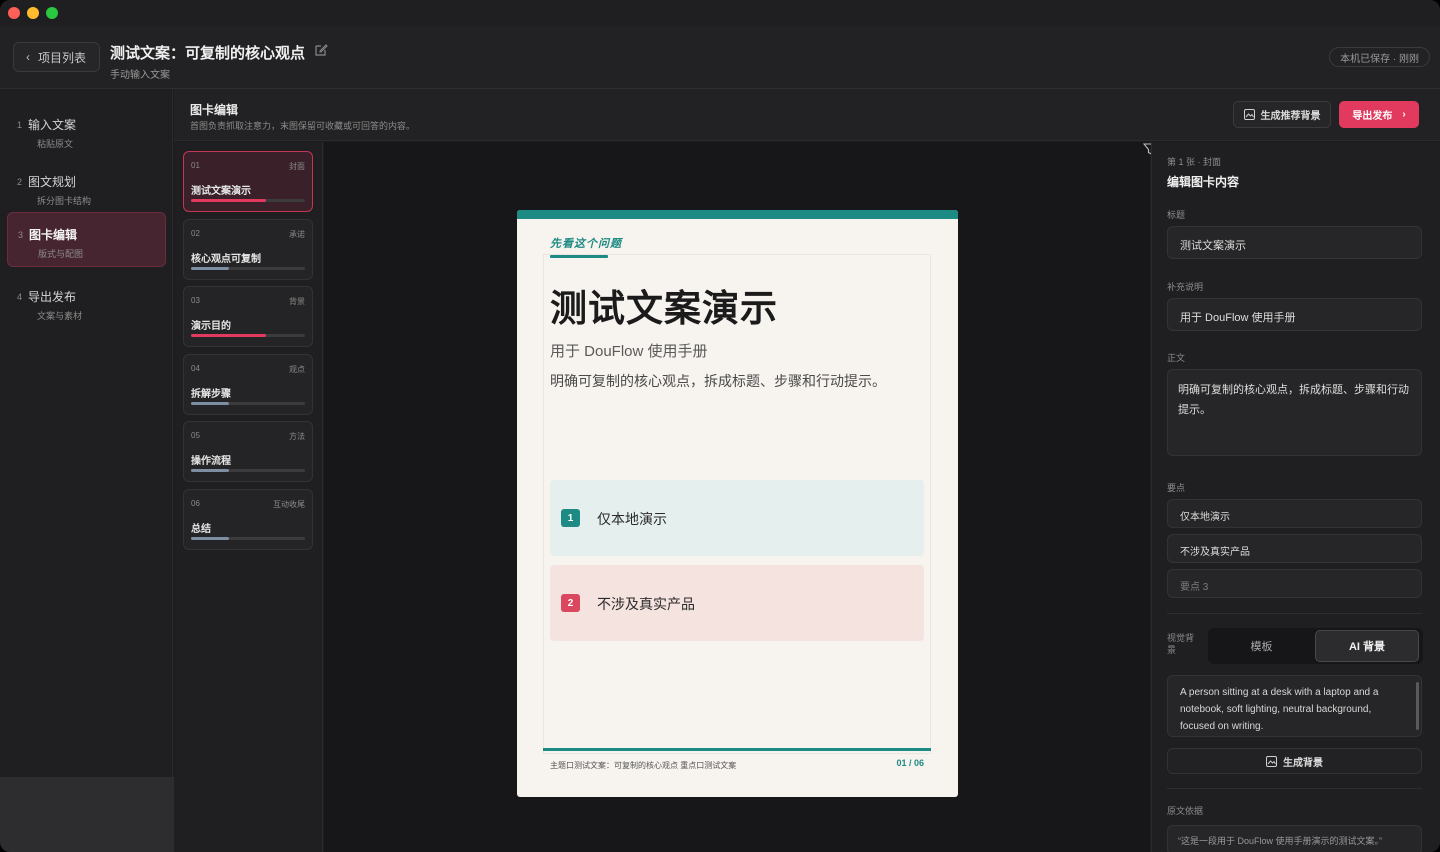 The width and height of the screenshot is (1440, 852). Describe the element at coordinates (321, 50) in the screenshot. I see `edit-icon` at that location.